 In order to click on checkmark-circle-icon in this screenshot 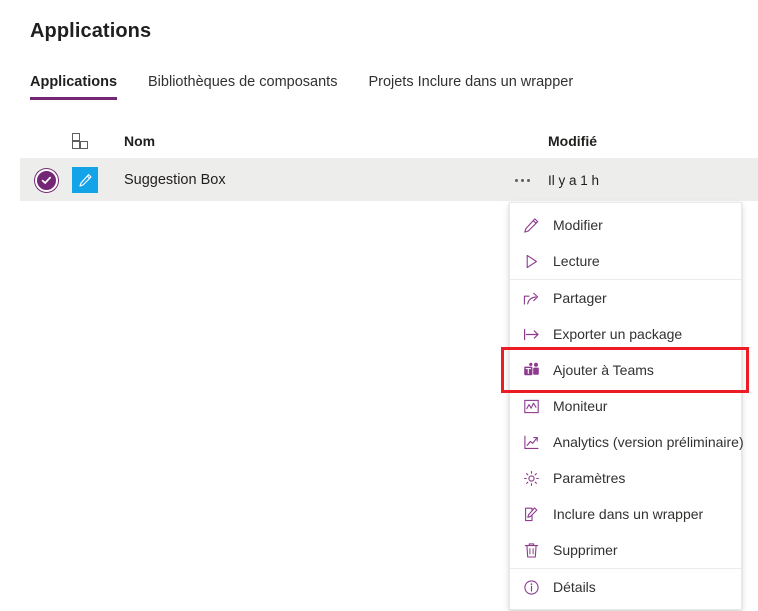, I will do `click(46, 180)`.